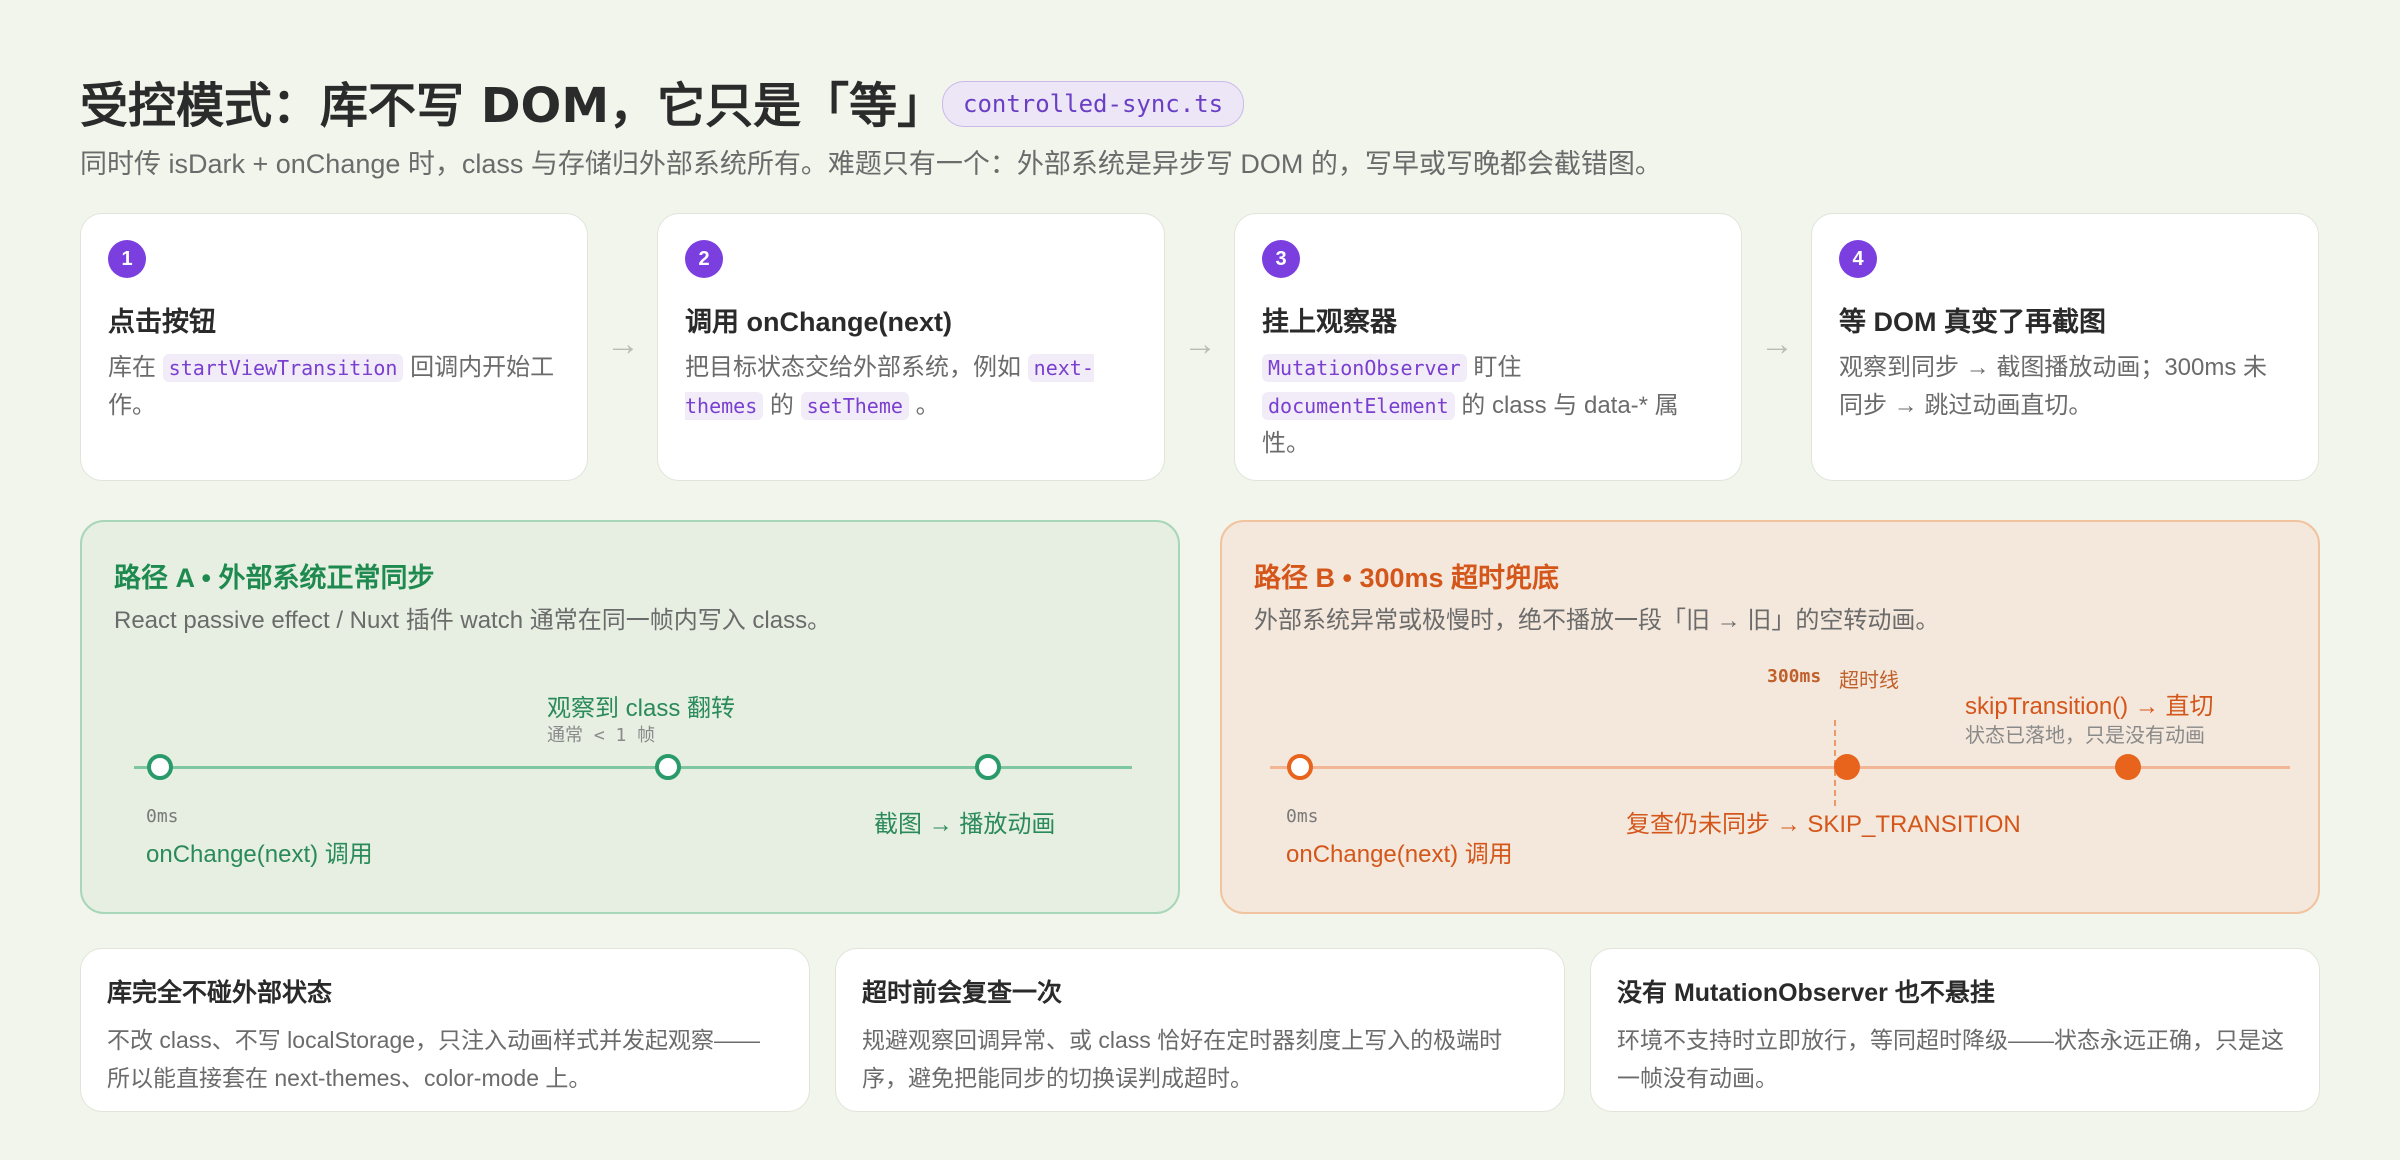 Image resolution: width=2400 pixels, height=1160 pixels. Describe the element at coordinates (889, 387) in the screenshot. I see `step-description: 把目标状态交给外部系统，例如 next-themes 的 setTheme 。` at that location.